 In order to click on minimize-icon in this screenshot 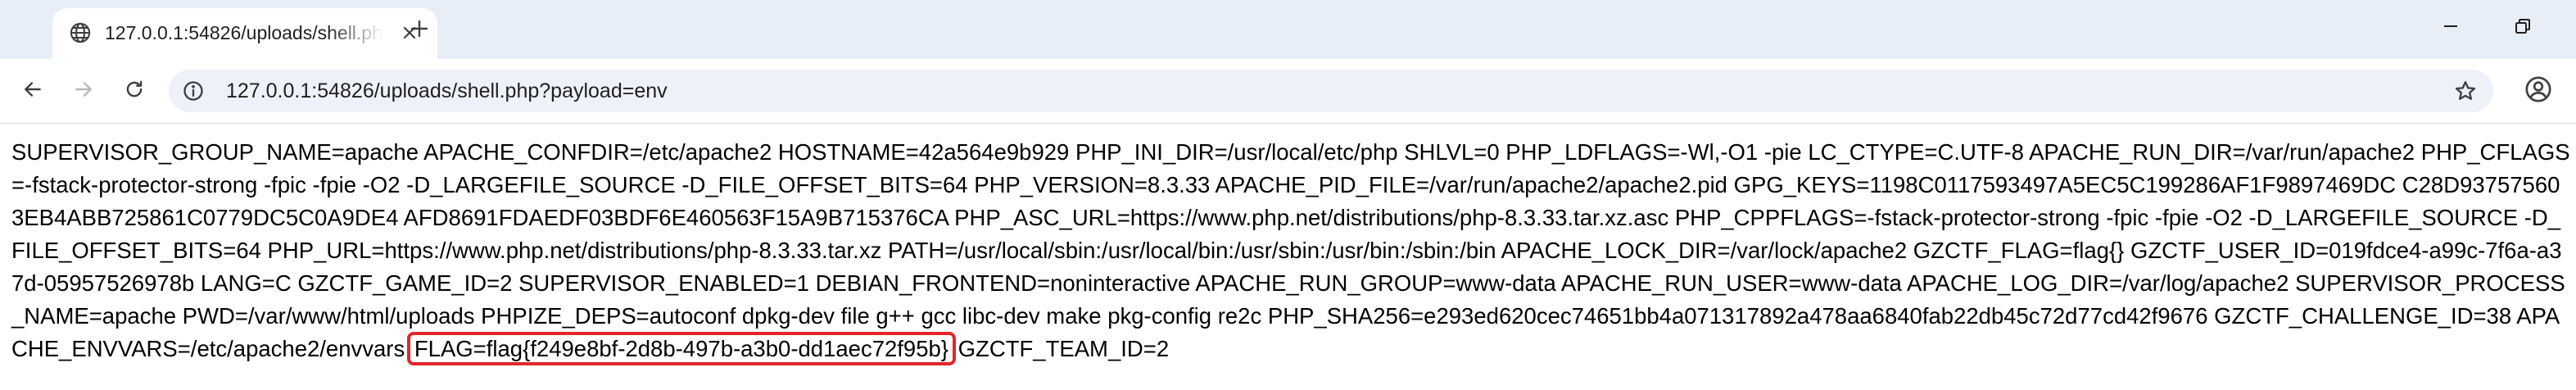, I will do `click(2451, 28)`.